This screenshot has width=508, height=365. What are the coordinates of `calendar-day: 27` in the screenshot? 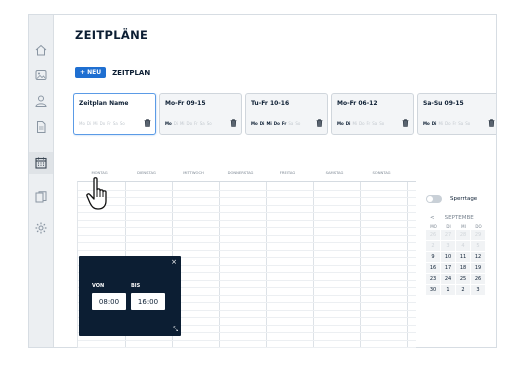 It's located at (448, 235).